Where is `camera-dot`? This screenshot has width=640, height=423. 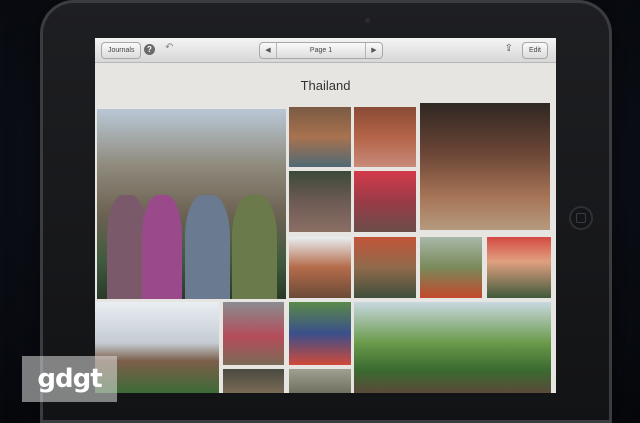 camera-dot is located at coordinates (367, 20).